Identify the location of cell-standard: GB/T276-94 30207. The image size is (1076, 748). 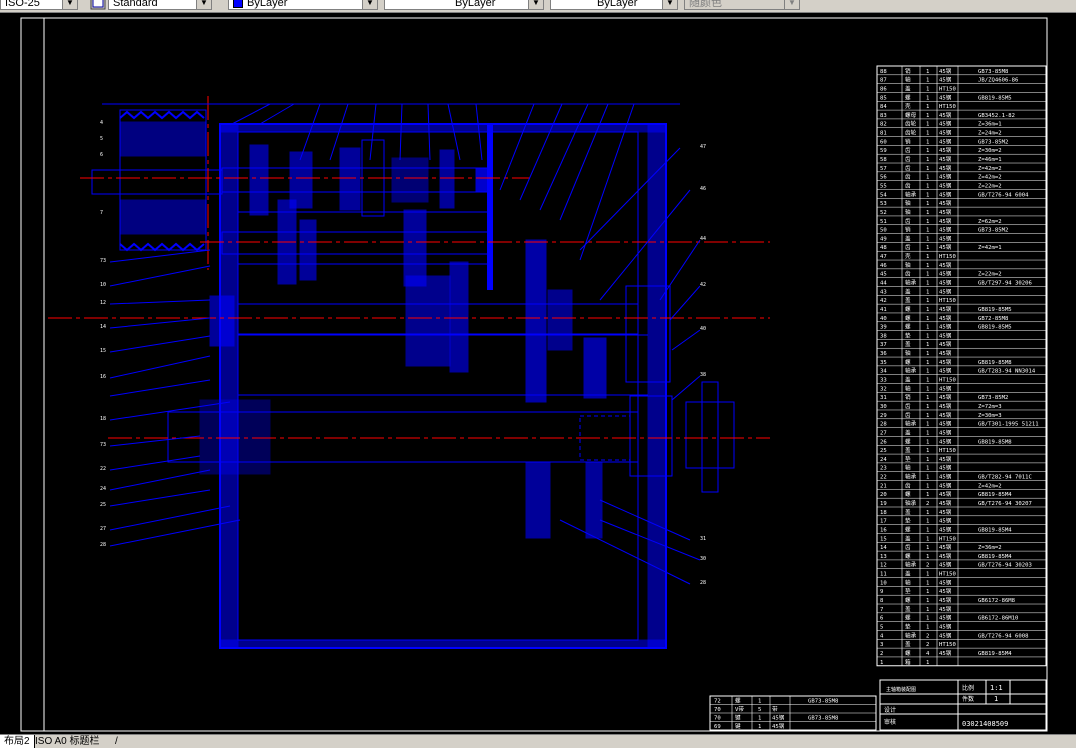
(1005, 504).